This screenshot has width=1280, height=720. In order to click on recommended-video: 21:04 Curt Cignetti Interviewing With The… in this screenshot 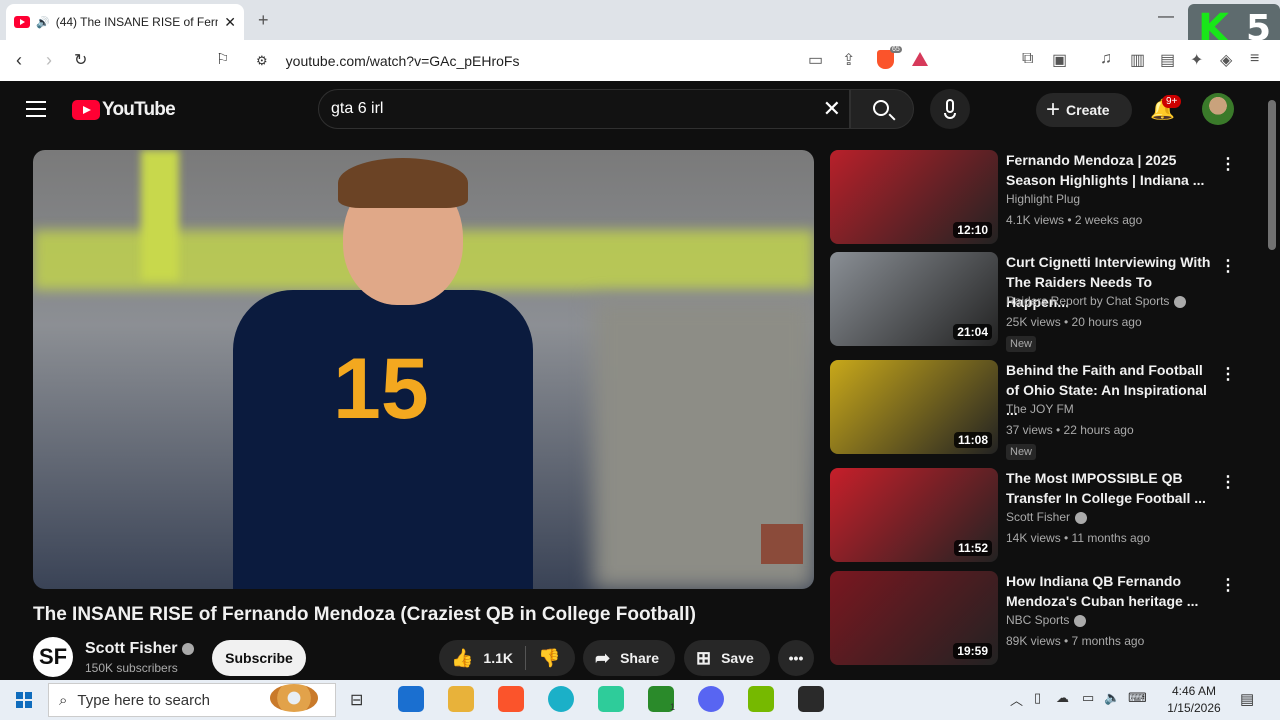, I will do `click(1033, 302)`.